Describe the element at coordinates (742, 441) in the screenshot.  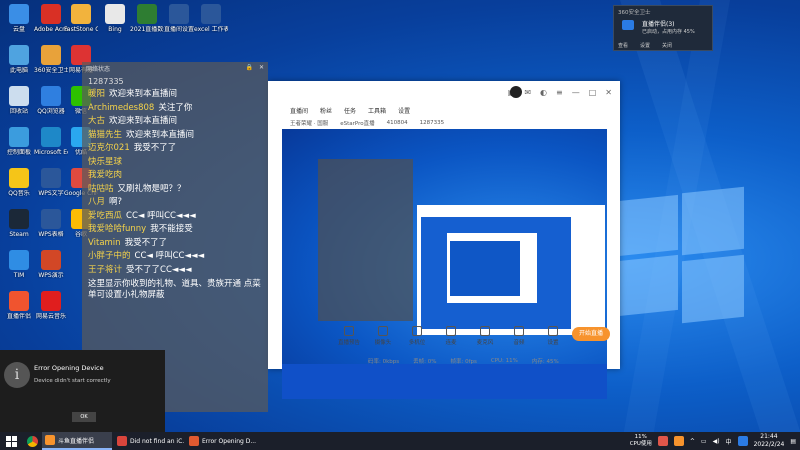
I see `input-method-icon` at that location.